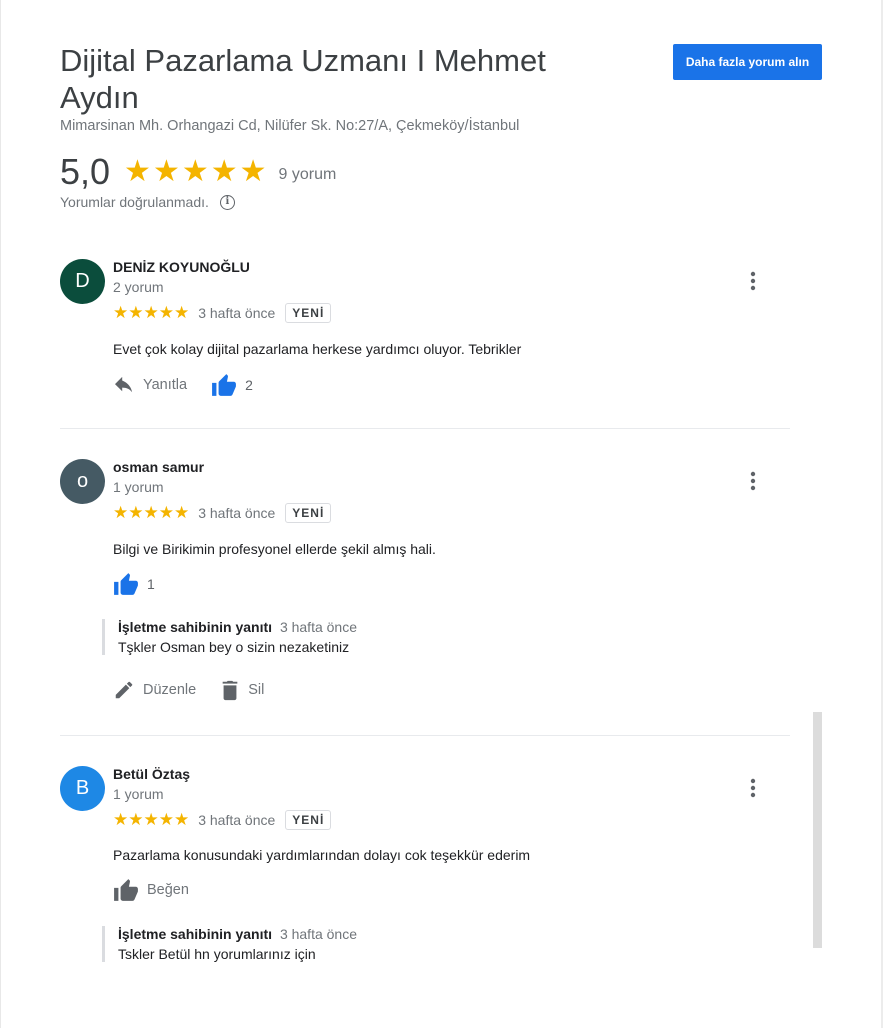  I want to click on owner-reply-text: Tşkler Osman bey o sizin nezaketiniz, so click(234, 647).